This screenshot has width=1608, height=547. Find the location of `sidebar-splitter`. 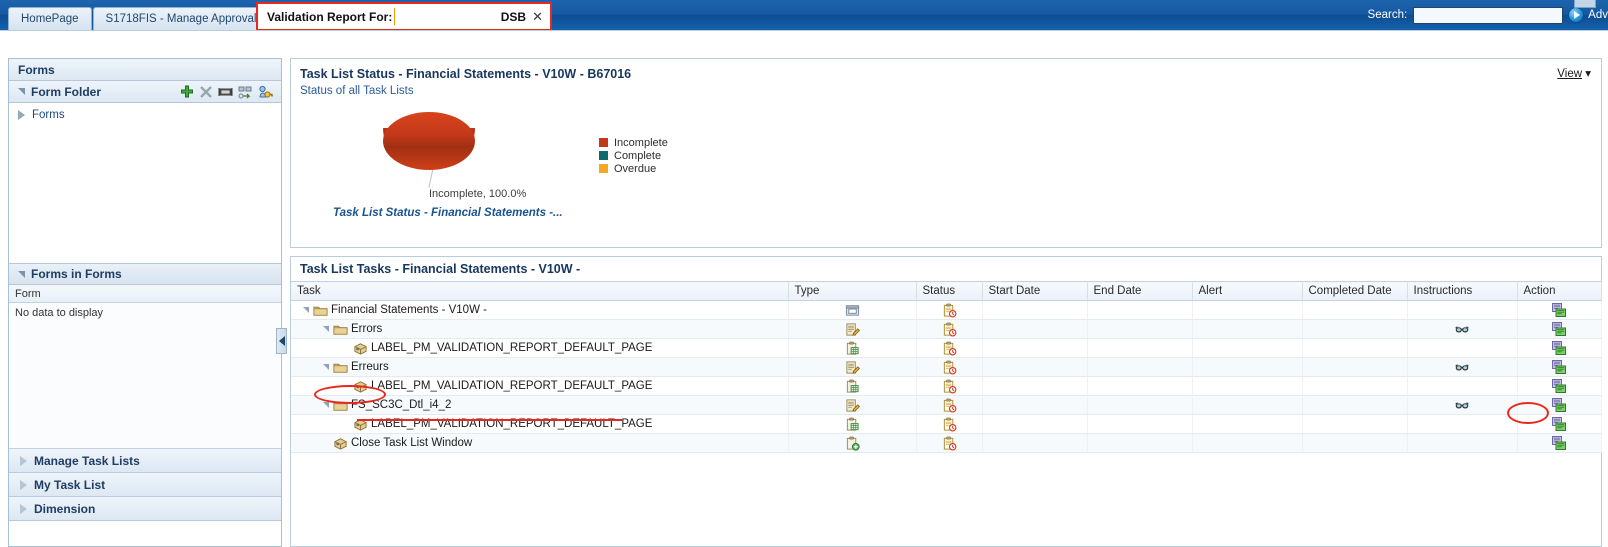

sidebar-splitter is located at coordinates (281, 341).